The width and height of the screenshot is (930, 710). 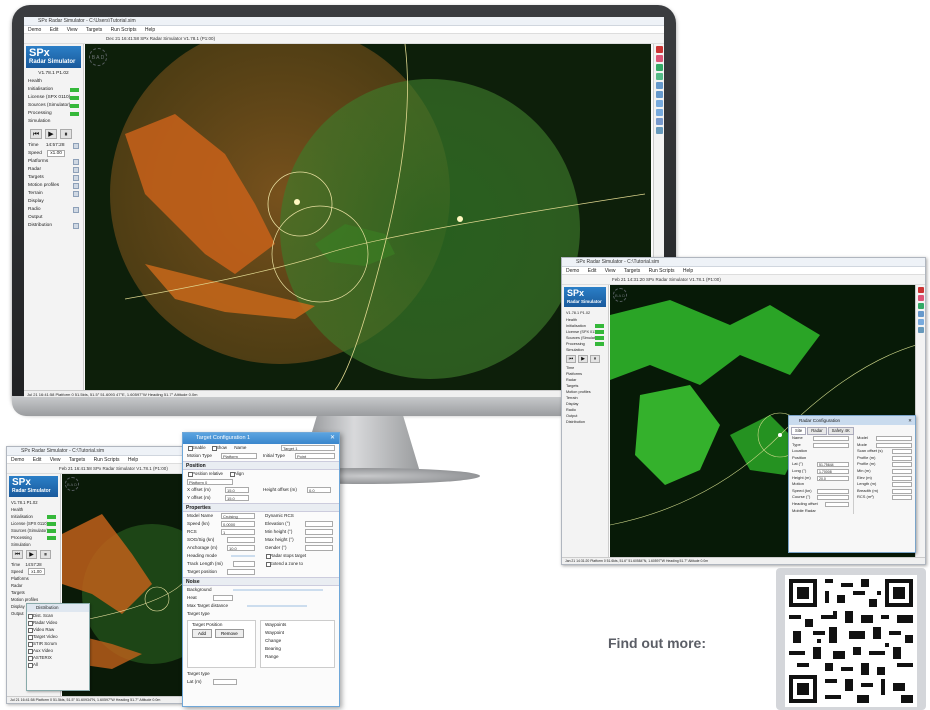 I want to click on target-position-select, so click(x=241, y=572).